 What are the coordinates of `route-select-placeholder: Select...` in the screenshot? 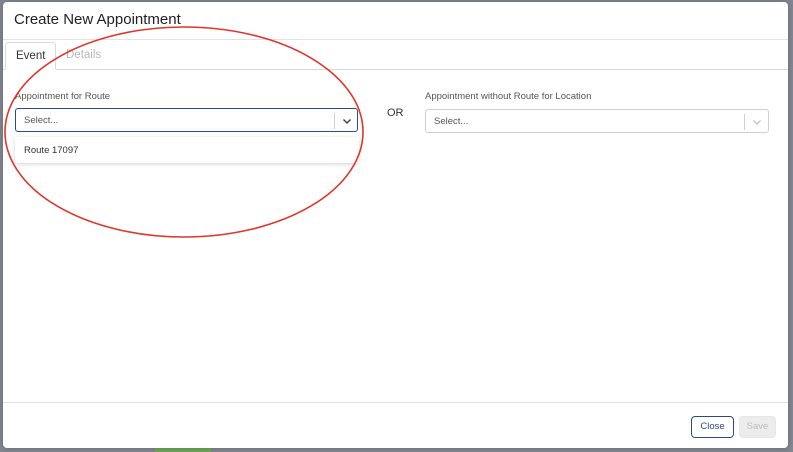 It's located at (41, 120).